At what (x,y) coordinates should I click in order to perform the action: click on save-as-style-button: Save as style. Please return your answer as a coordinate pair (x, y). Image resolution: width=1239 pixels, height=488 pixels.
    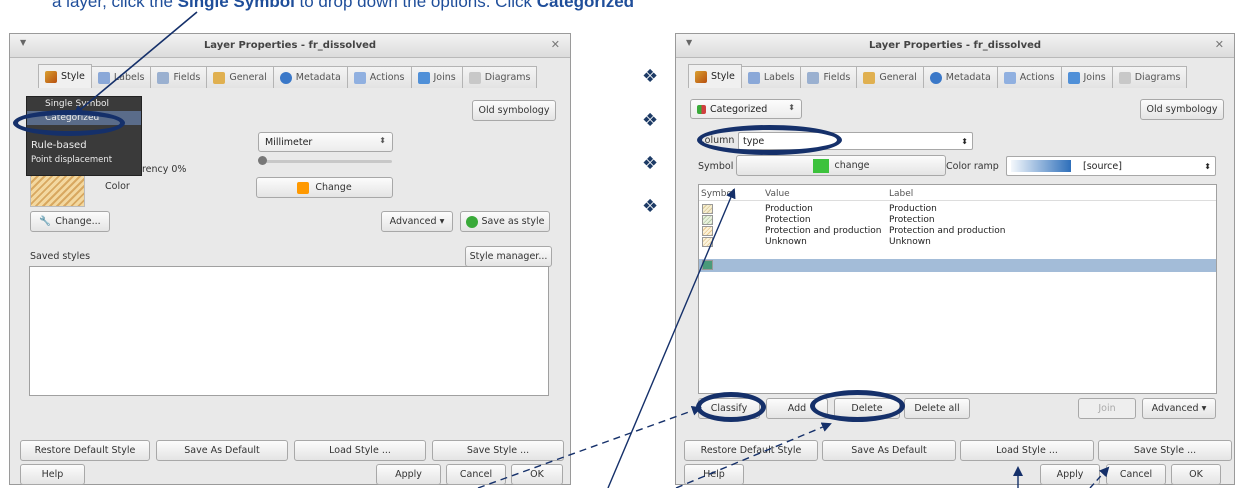
    Looking at the image, I should click on (505, 221).